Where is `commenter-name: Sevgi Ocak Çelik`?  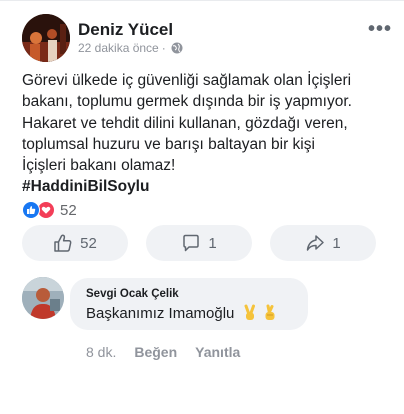
commenter-name: Sevgi Ocak Çelik is located at coordinates (132, 294).